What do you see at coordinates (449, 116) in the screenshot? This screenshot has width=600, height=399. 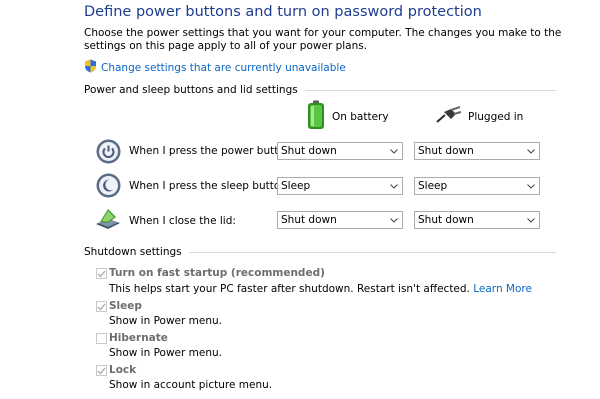 I see `plug-icon` at bounding box center [449, 116].